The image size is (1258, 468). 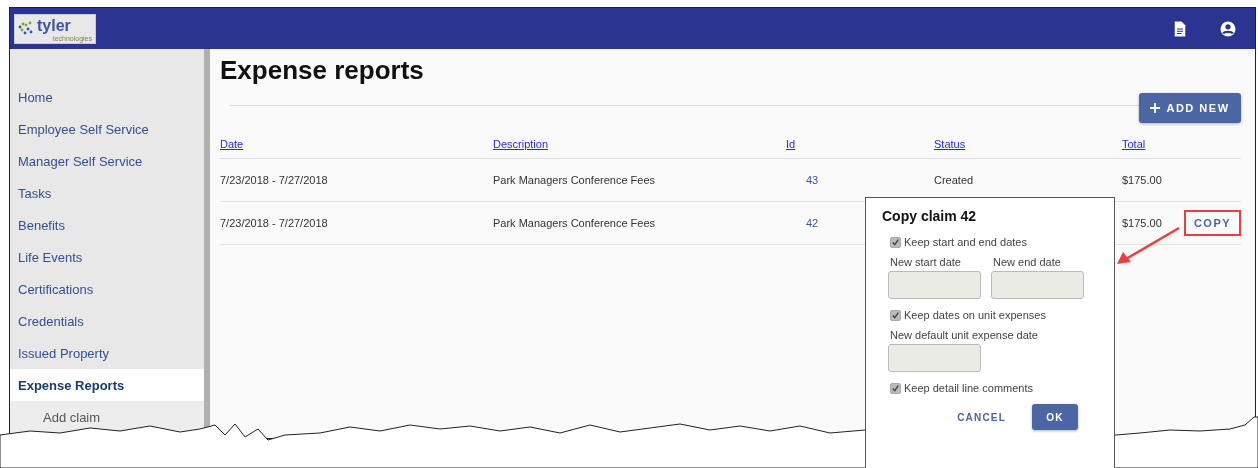 What do you see at coordinates (26, 28) in the screenshot?
I see `logo-icon` at bounding box center [26, 28].